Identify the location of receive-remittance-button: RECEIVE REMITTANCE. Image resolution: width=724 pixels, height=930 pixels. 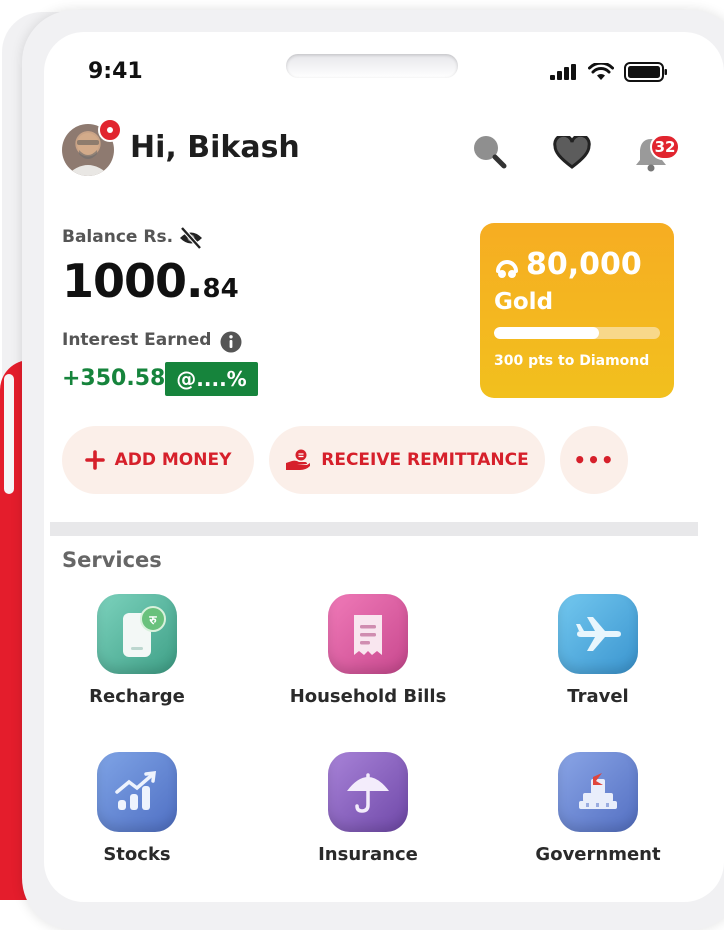
(407, 460).